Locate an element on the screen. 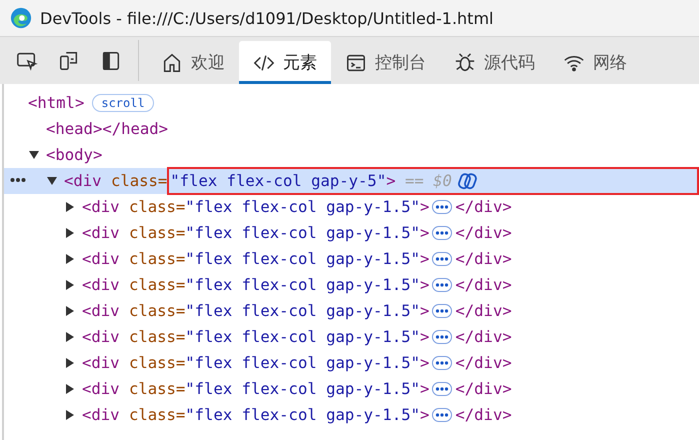  panel-tab: 源代码 is located at coordinates (494, 62).